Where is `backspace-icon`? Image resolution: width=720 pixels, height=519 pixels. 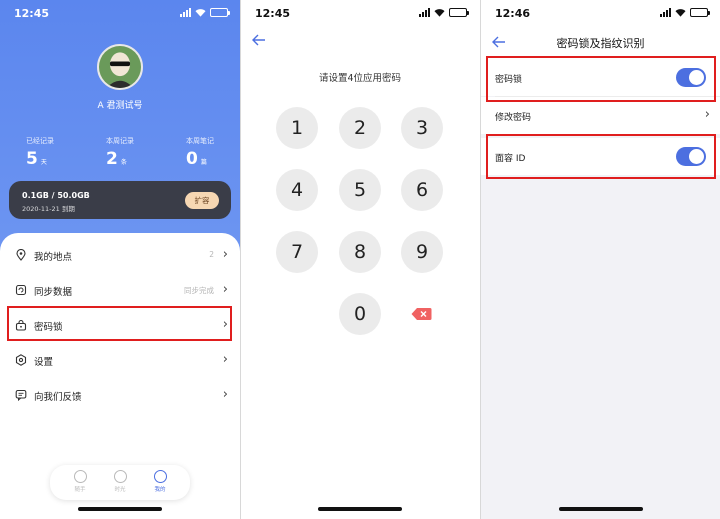
backspace-icon is located at coordinates (421, 314).